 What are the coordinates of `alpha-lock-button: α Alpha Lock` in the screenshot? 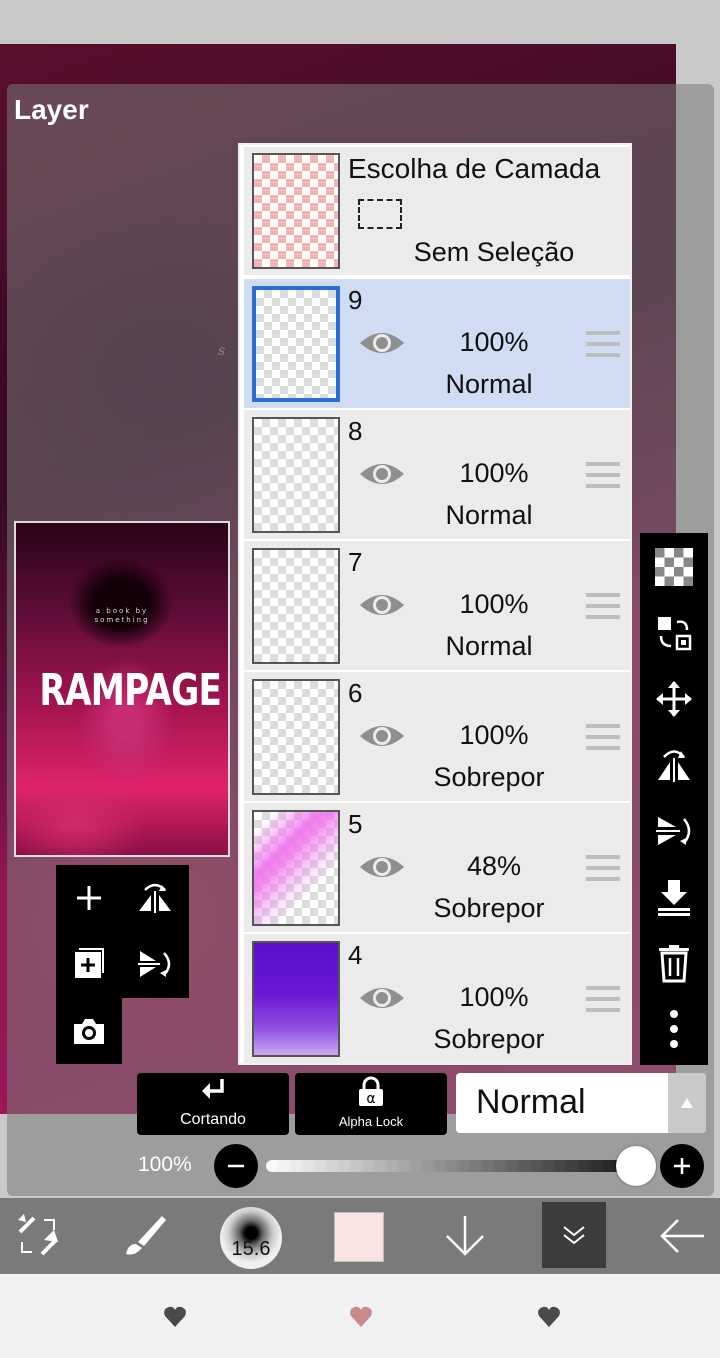 It's located at (371, 1104).